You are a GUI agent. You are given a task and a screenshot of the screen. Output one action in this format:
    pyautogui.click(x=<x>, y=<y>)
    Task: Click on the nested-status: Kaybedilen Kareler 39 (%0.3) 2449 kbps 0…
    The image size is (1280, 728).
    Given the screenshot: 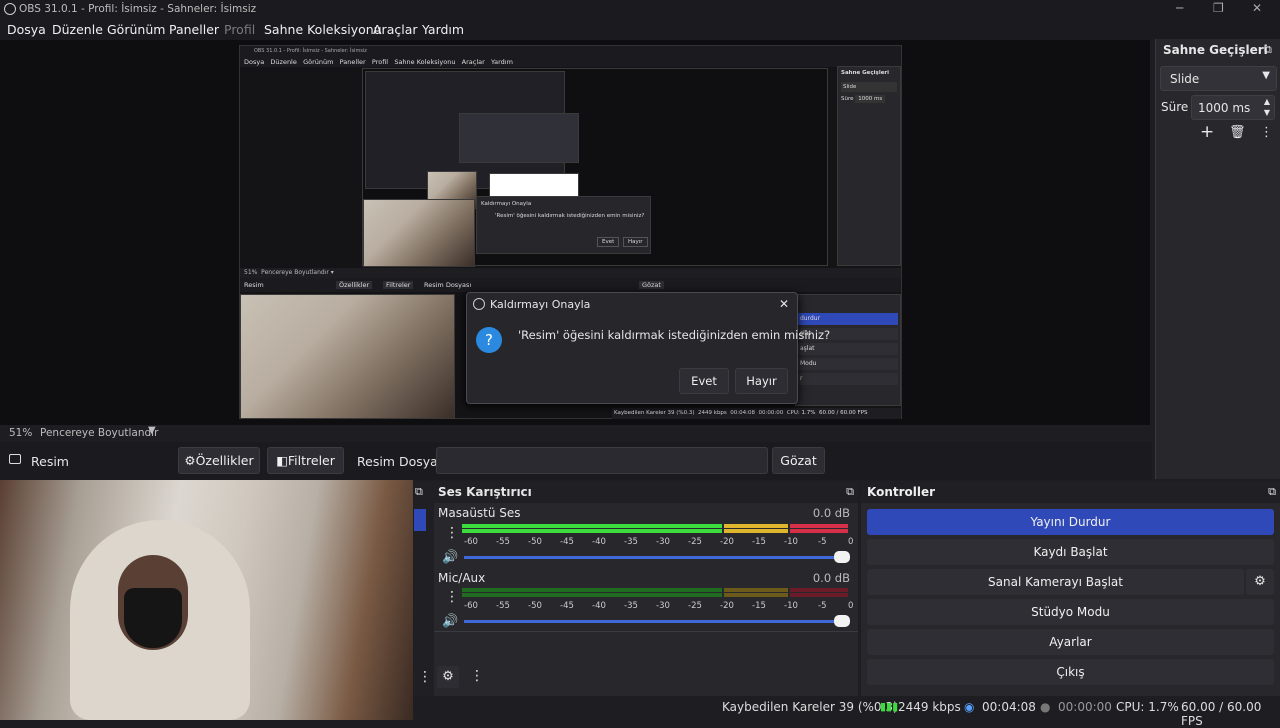 What is the action you would take?
    pyautogui.click(x=756, y=413)
    